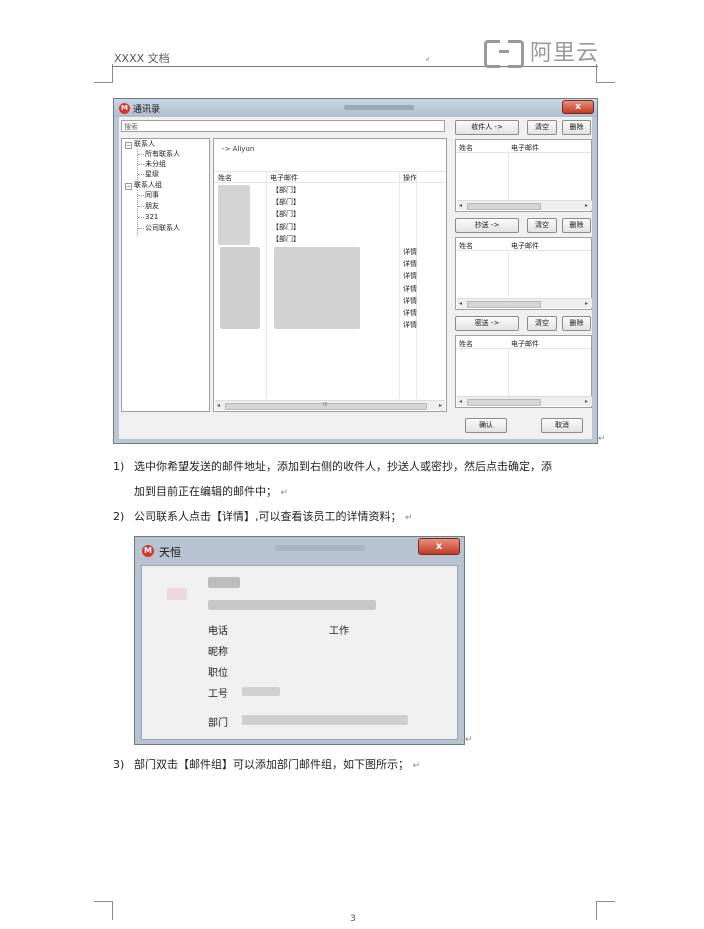 Image resolution: width=704 pixels, height=929 pixels. I want to click on step-1-line-2: 加到目前正在编辑的邮件中； ↵, so click(211, 491).